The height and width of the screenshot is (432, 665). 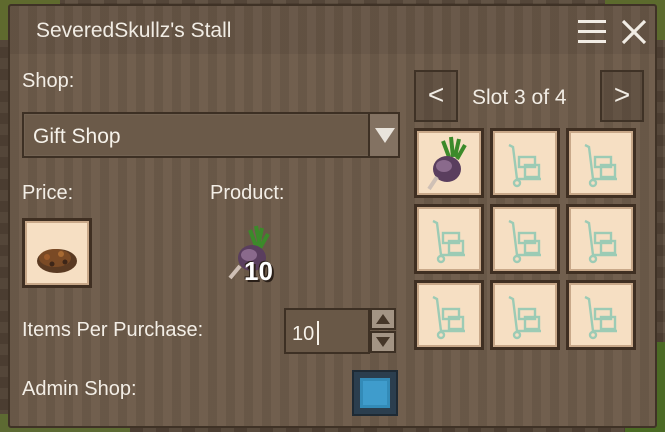 What do you see at coordinates (634, 32) in the screenshot?
I see `close-icon` at bounding box center [634, 32].